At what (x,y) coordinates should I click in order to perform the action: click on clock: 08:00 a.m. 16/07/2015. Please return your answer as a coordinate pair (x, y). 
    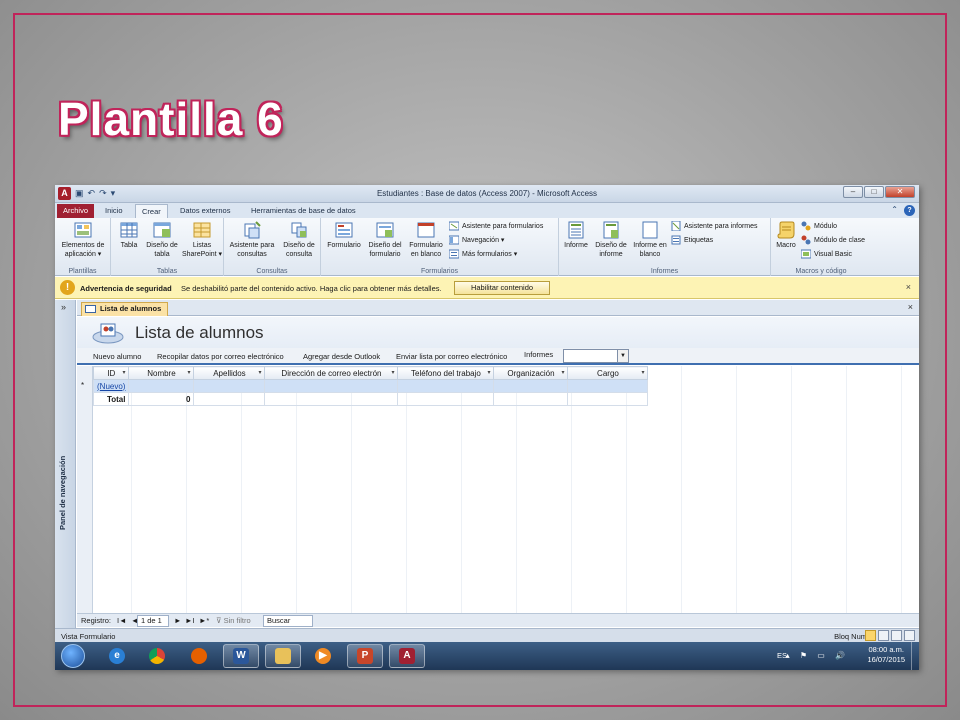
    Looking at the image, I should click on (886, 655).